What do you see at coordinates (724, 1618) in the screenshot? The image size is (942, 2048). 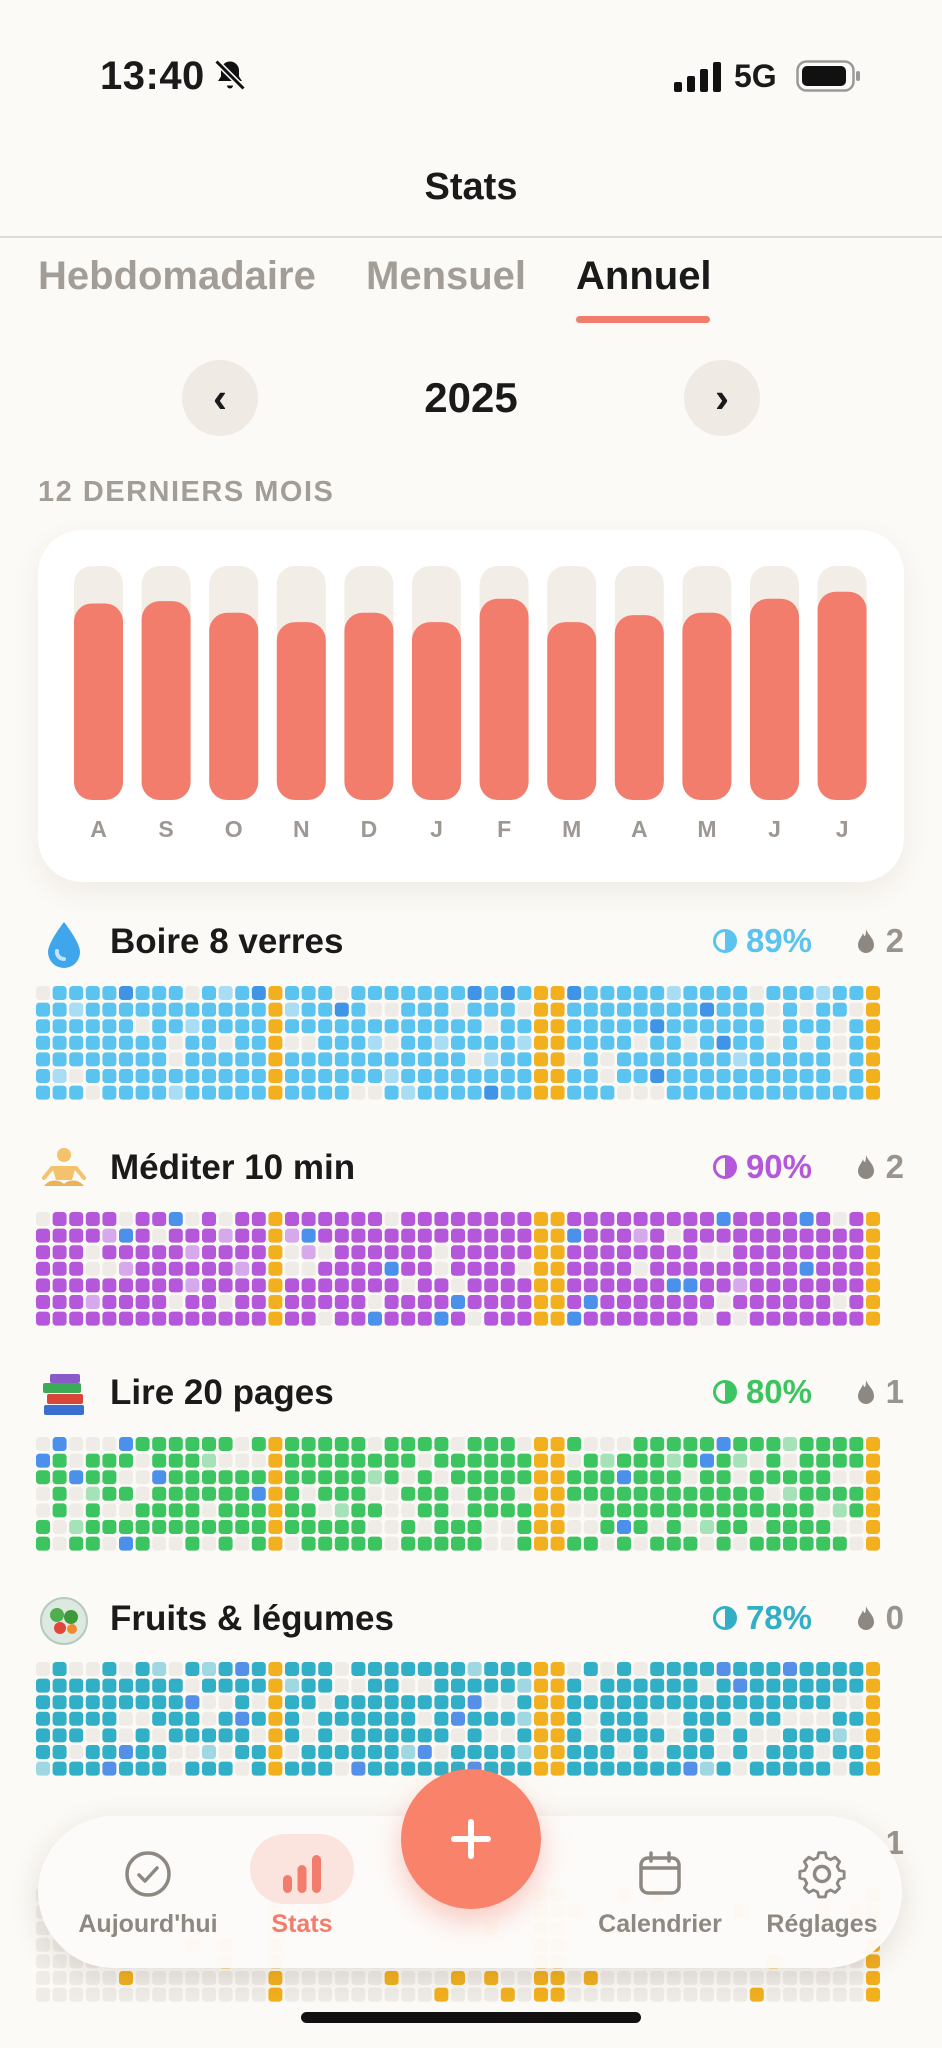 I see `half-circle-icon` at bounding box center [724, 1618].